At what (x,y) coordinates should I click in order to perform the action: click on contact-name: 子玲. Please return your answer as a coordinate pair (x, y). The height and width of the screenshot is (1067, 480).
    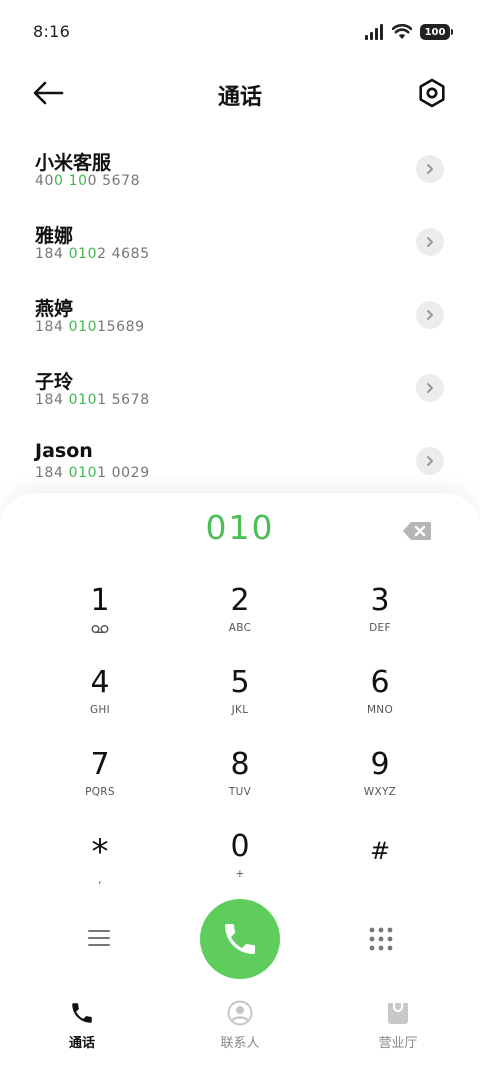
    Looking at the image, I should click on (54, 382).